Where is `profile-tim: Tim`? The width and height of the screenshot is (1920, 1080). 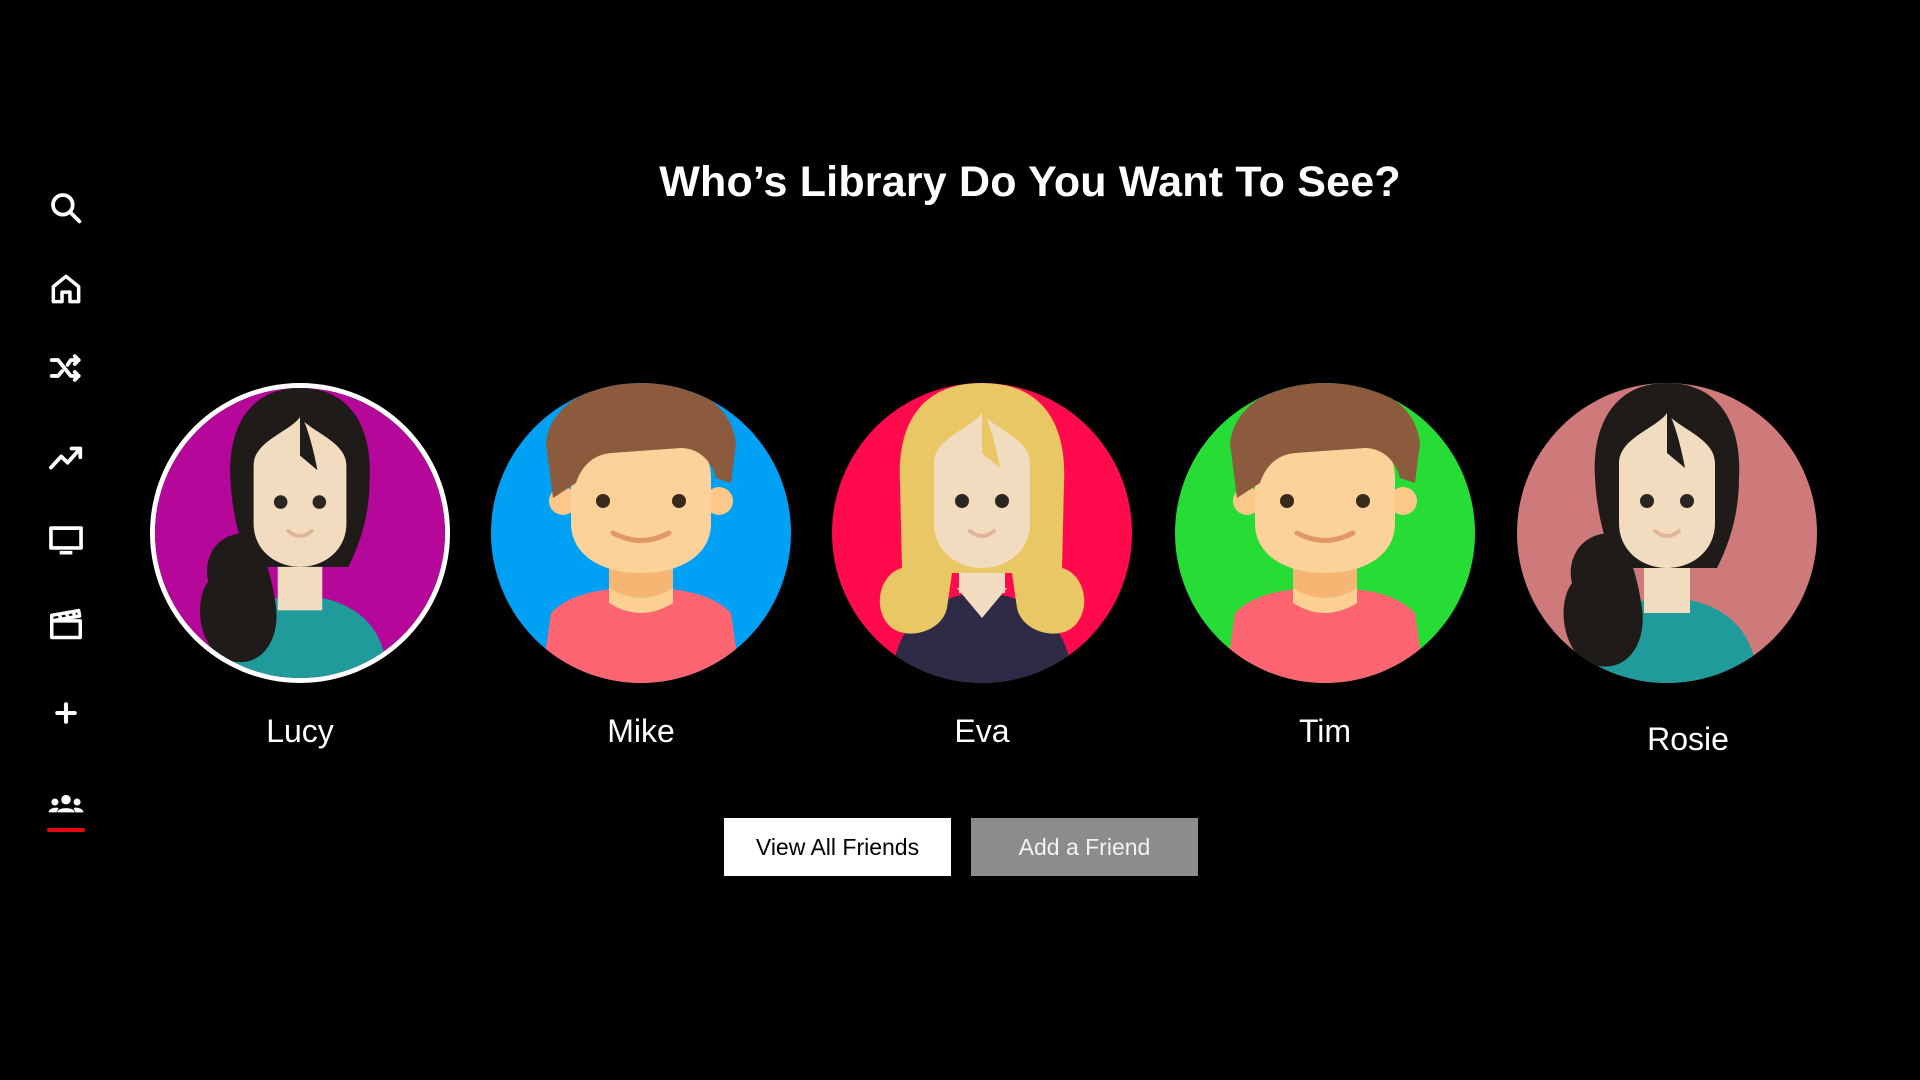 profile-tim: Tim is located at coordinates (1325, 566).